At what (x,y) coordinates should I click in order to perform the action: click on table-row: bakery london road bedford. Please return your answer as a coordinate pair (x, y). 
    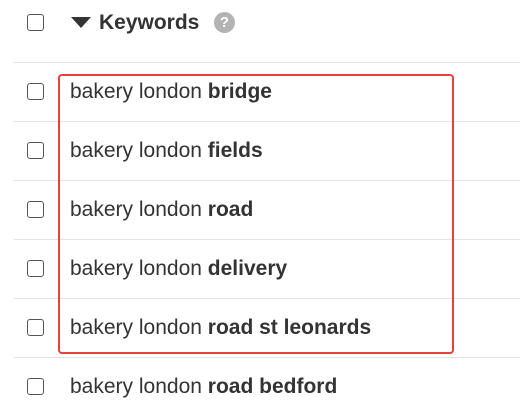
    Looking at the image, I should click on (260, 386).